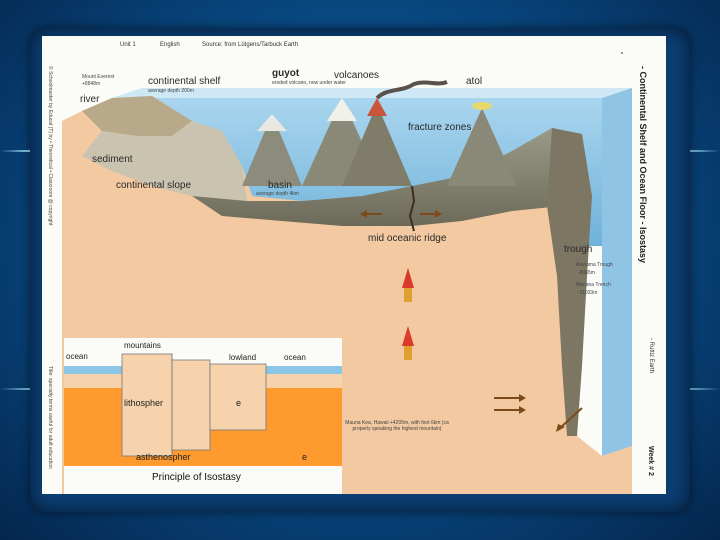 The width and height of the screenshot is (720, 540). I want to click on label-trough: trough, so click(578, 249).